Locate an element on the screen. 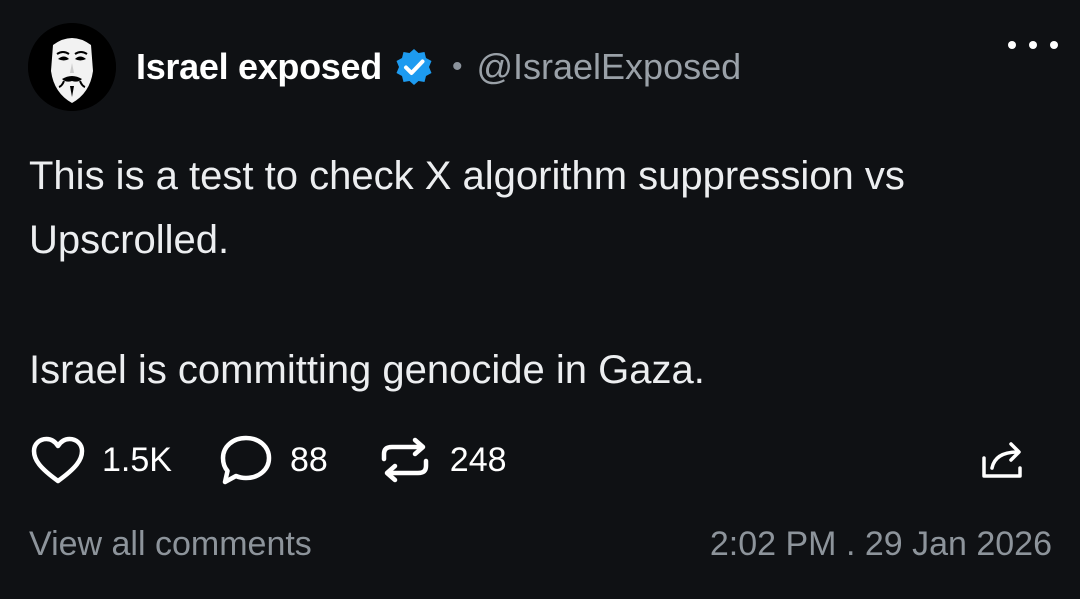 This screenshot has height=599, width=1080. comment-bubble-icon is located at coordinates (246, 460).